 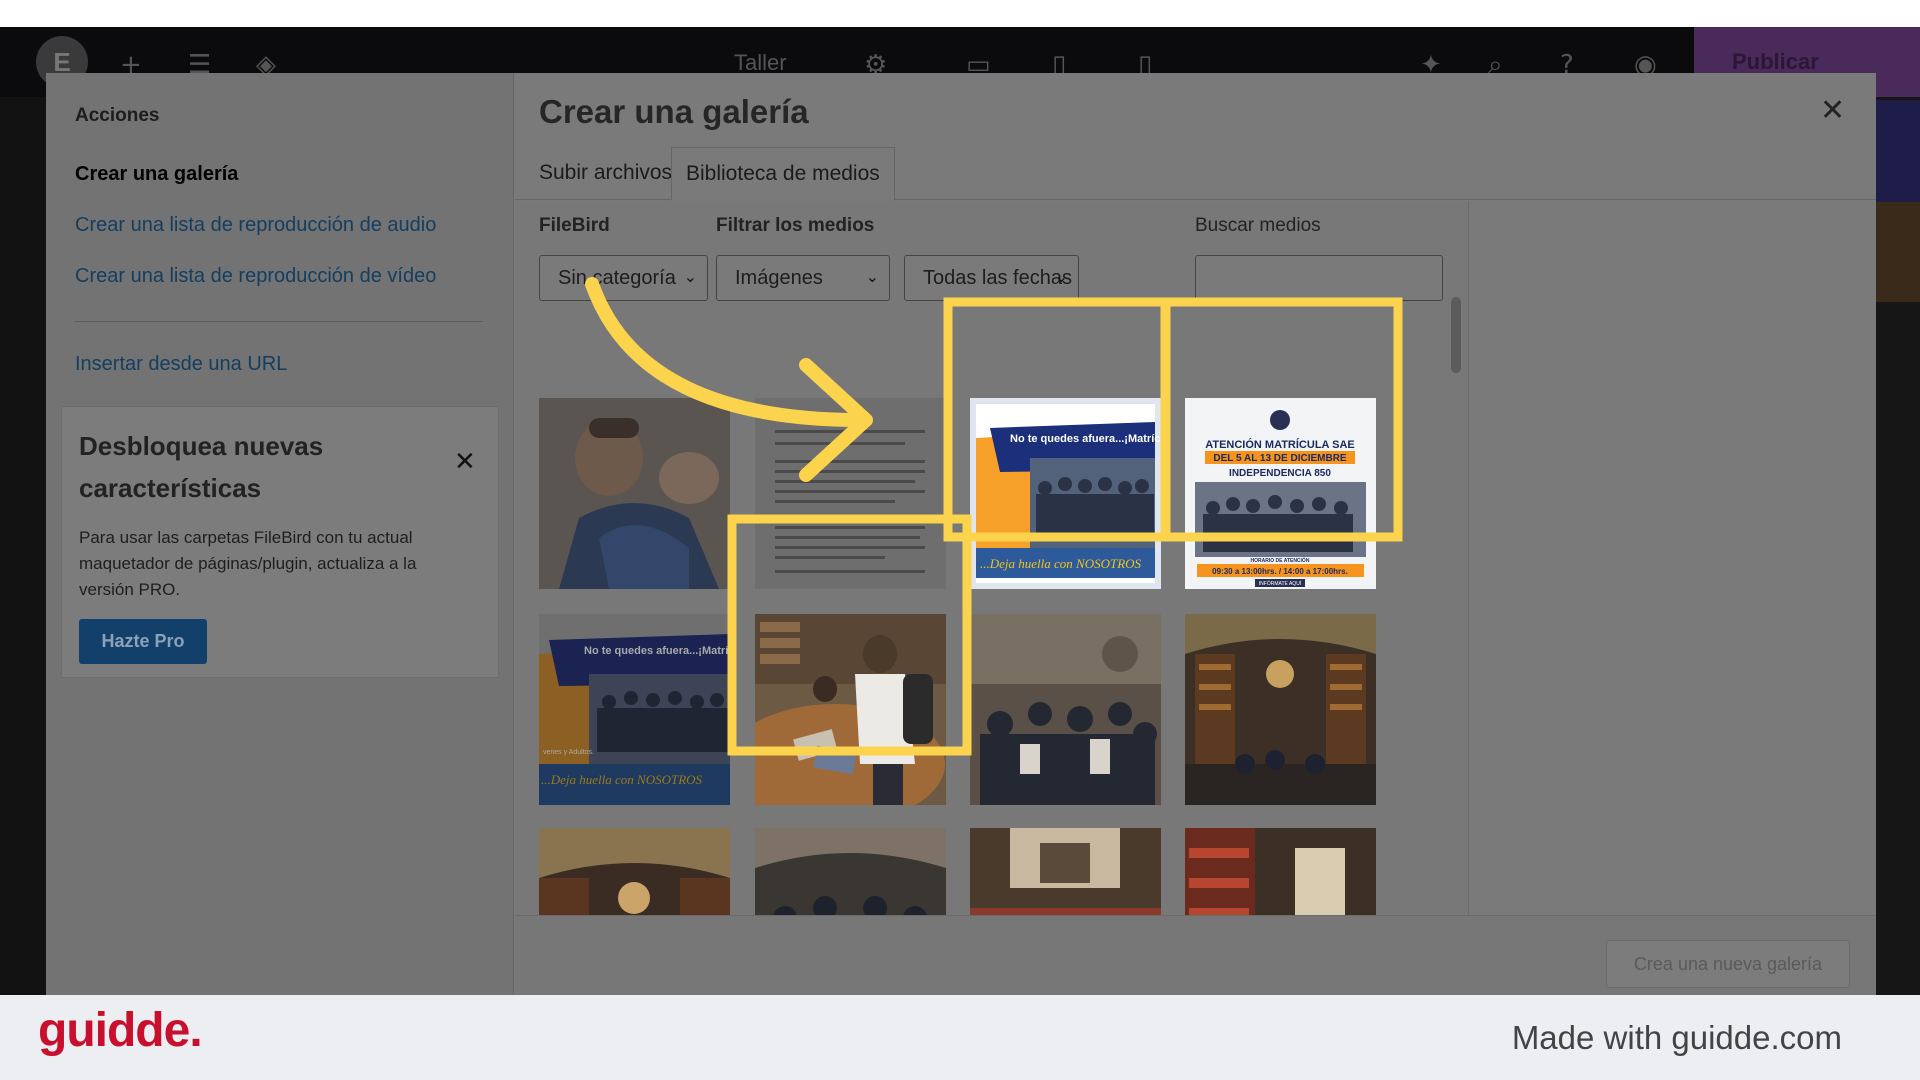 What do you see at coordinates (181, 364) in the screenshot?
I see `sidebar-item-insert-url: Insertar desde una URL` at bounding box center [181, 364].